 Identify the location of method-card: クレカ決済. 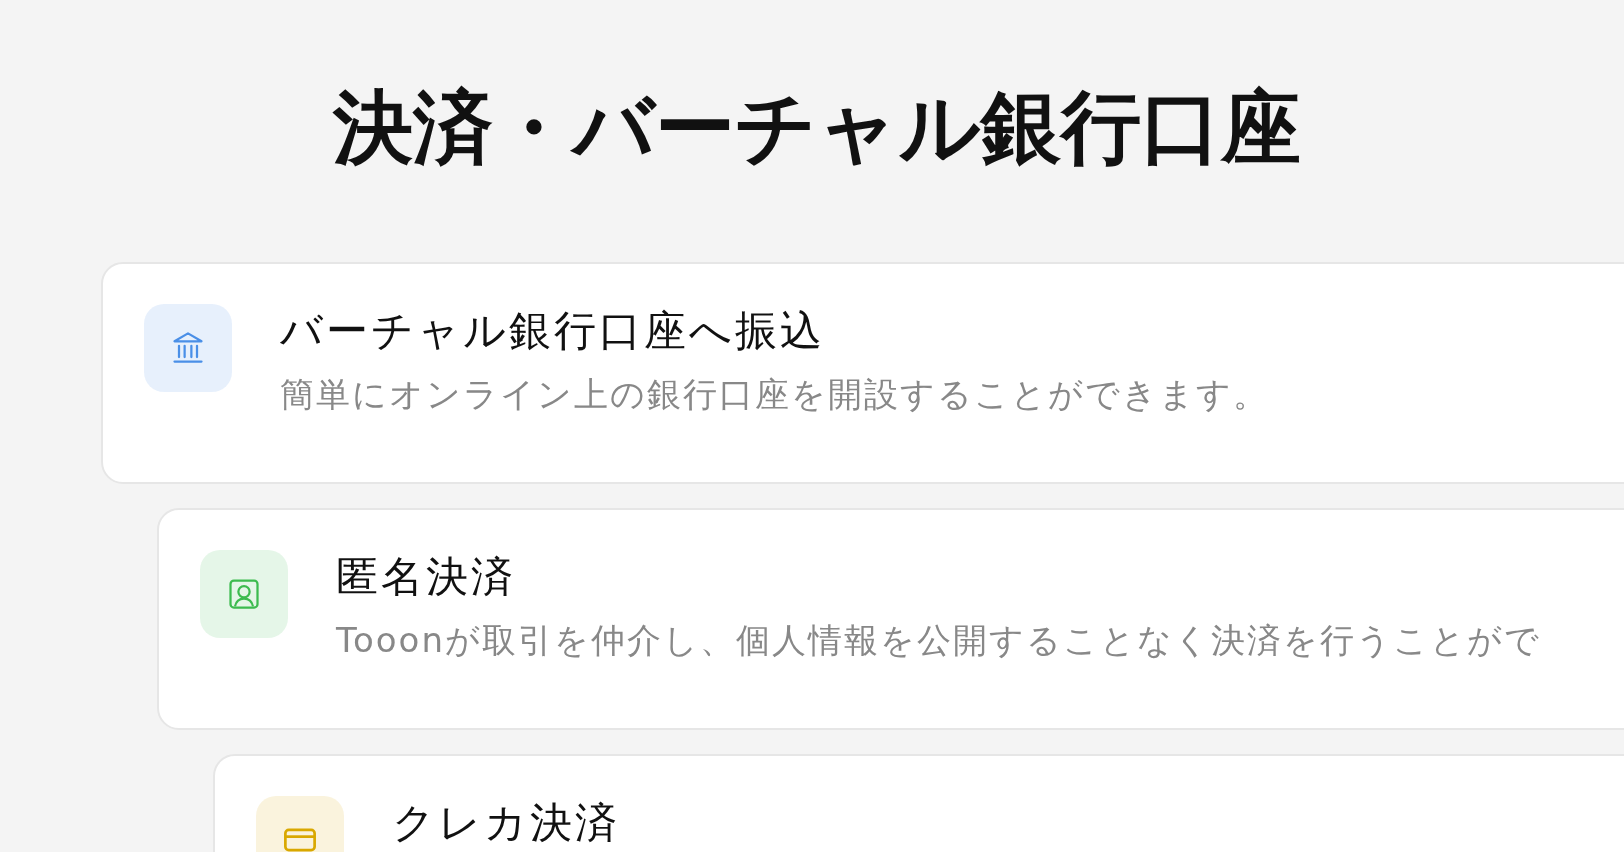
(918, 803).